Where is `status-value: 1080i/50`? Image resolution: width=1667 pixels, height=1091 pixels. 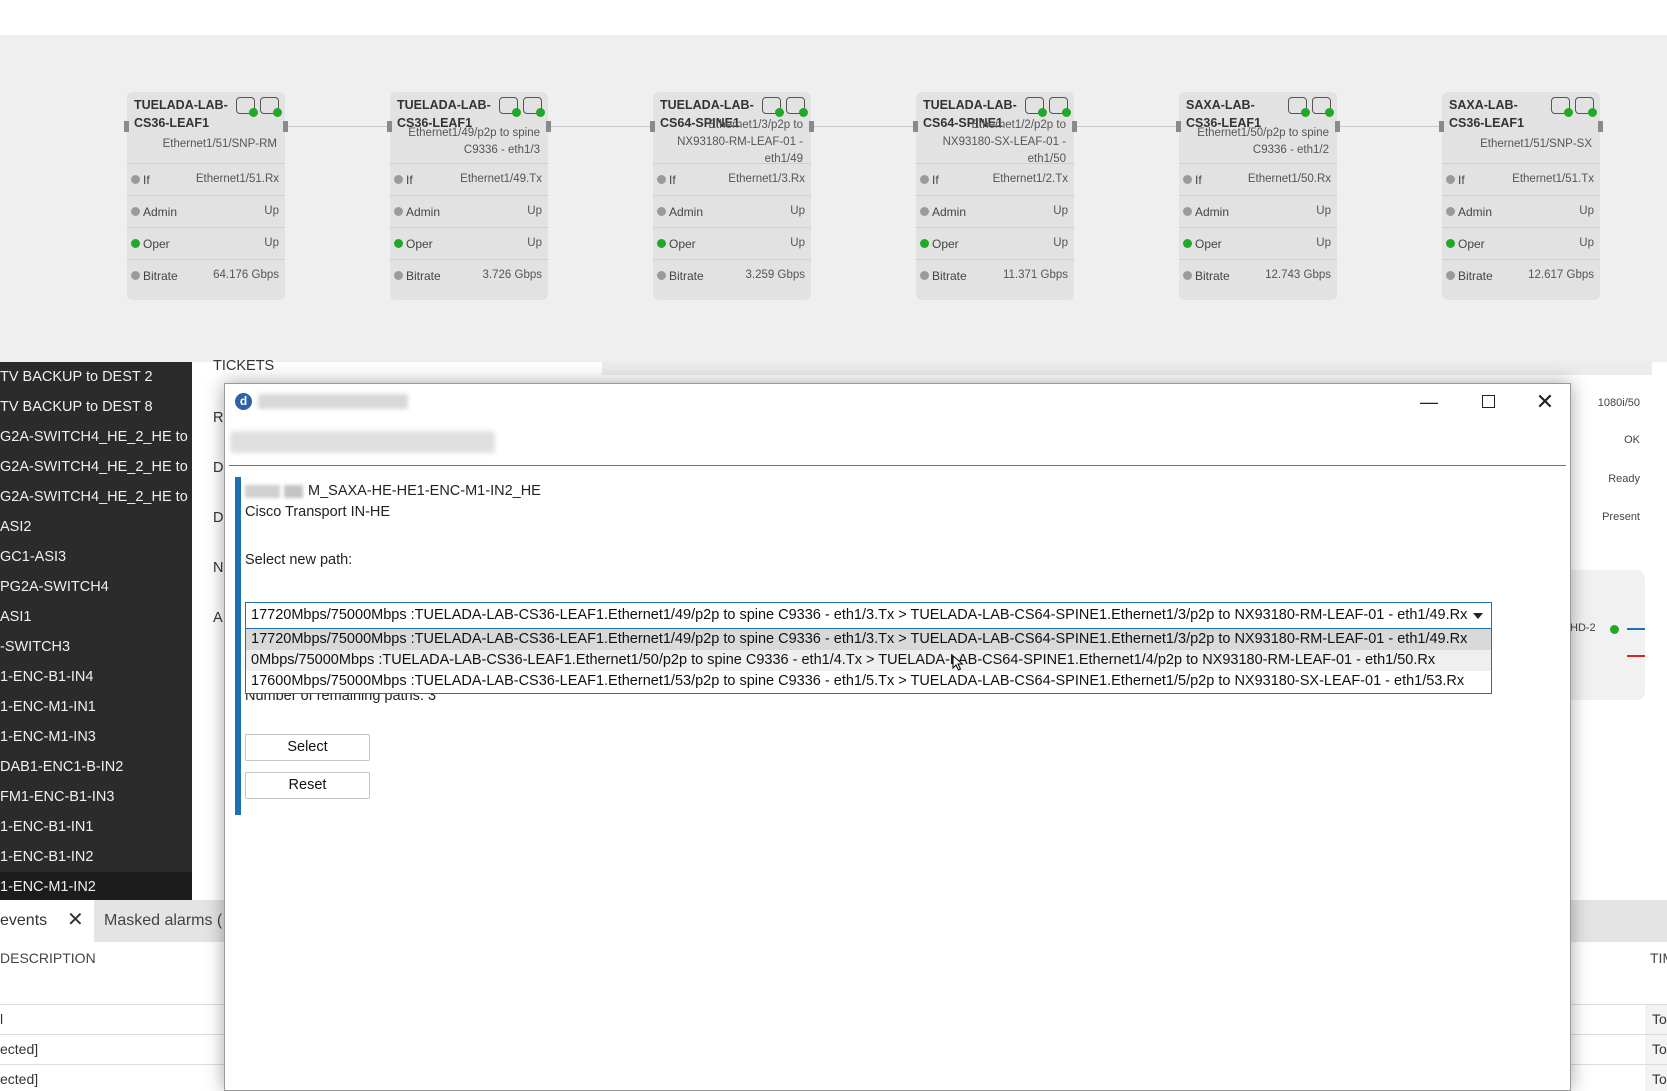 status-value: 1080i/50 is located at coordinates (1618, 403).